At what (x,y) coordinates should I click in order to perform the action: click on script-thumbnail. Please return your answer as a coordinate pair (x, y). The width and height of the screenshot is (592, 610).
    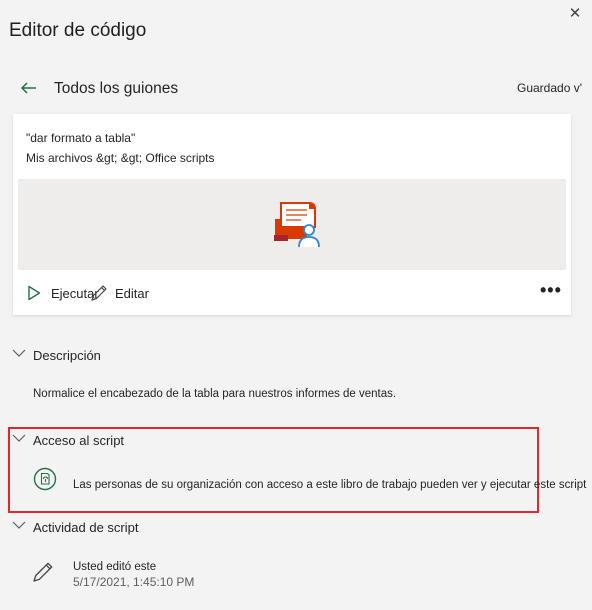
    Looking at the image, I should click on (292, 224).